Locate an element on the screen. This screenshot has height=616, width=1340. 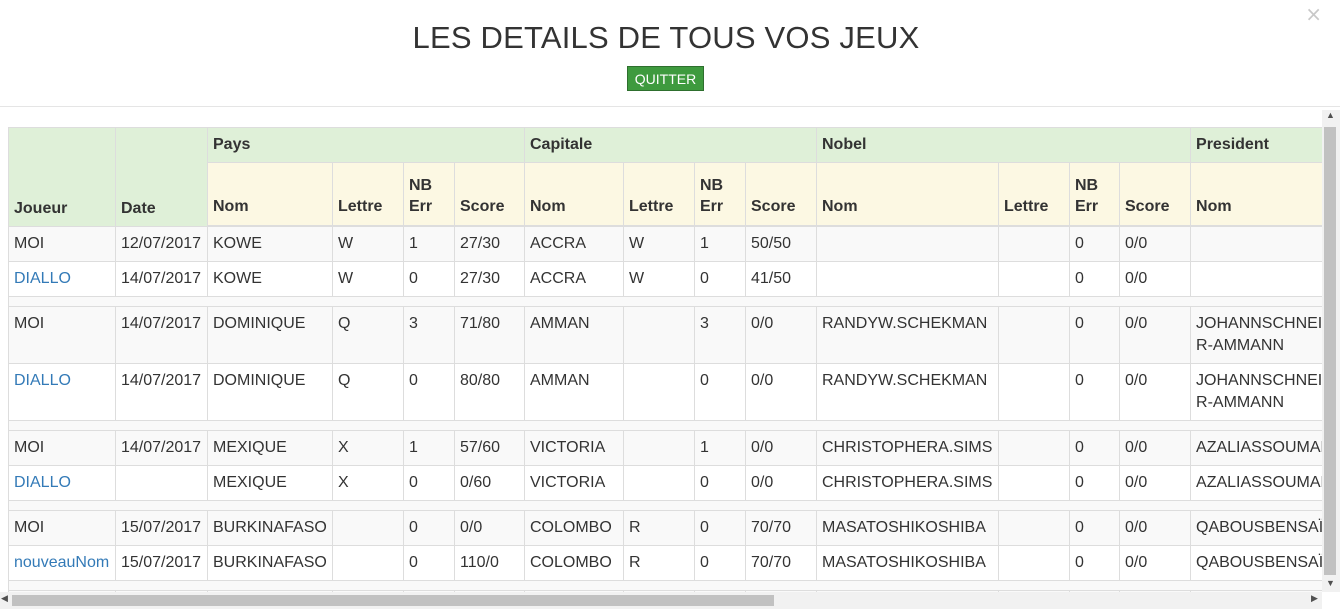
capitale-lettre-cell: R is located at coordinates (659, 563).